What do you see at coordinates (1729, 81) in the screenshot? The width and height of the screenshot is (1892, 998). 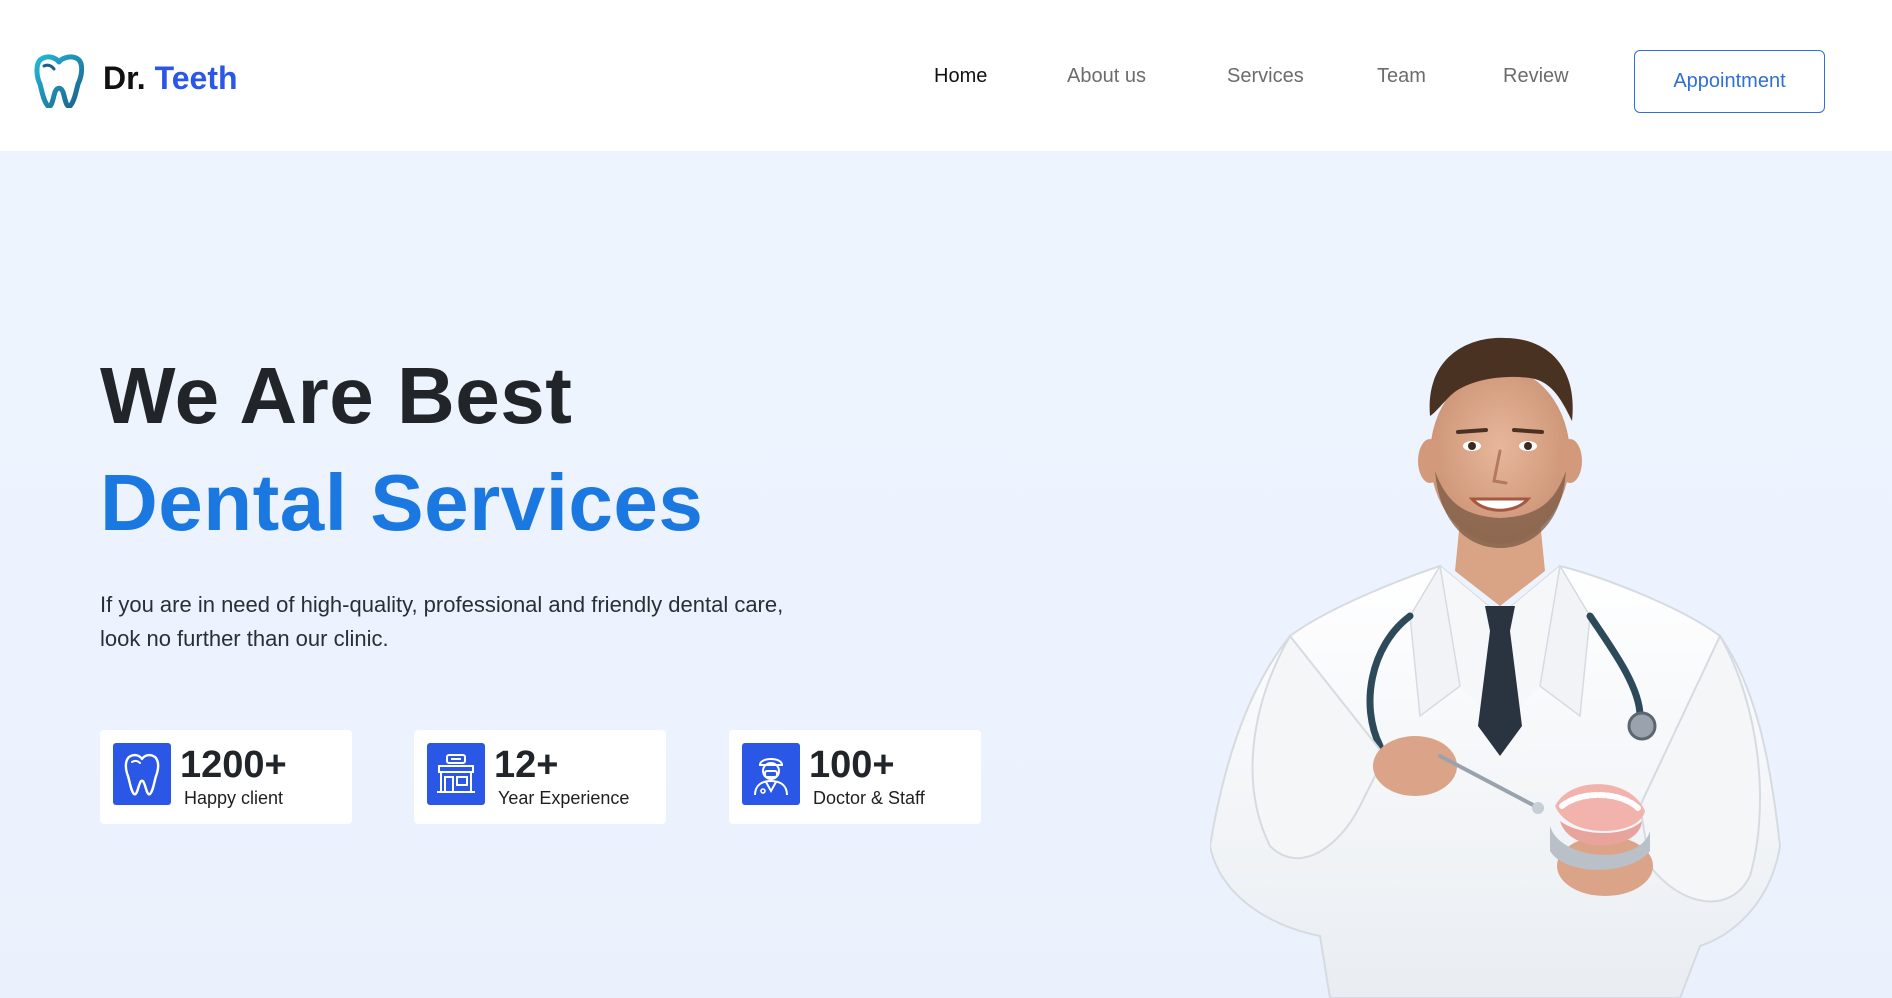 I see `appointment-button: Appointment` at bounding box center [1729, 81].